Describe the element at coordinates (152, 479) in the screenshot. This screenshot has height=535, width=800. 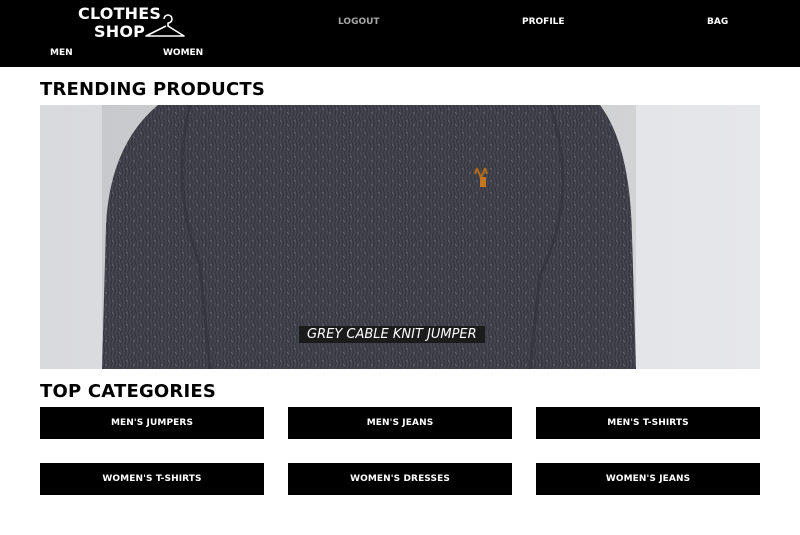
I see `category-womens-tshirts-button: WOMEN'S T-SHIRTS` at that location.